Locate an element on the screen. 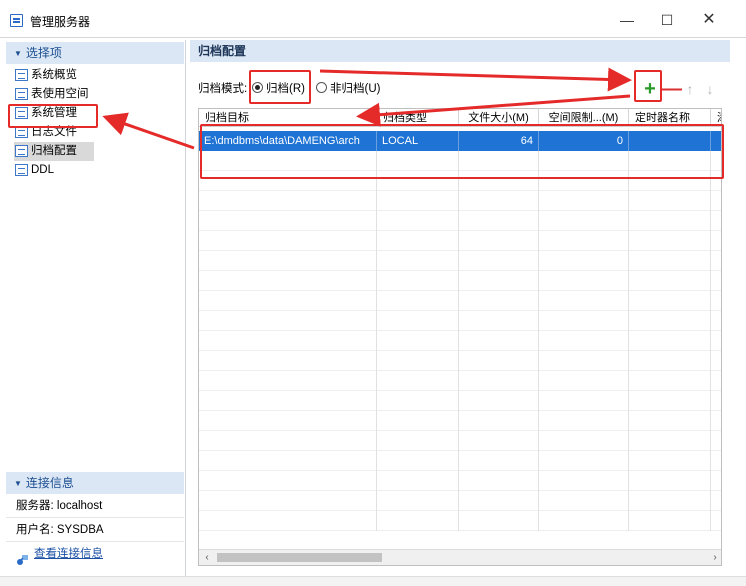  user-info: 用户名: SYSDBA is located at coordinates (95, 530).